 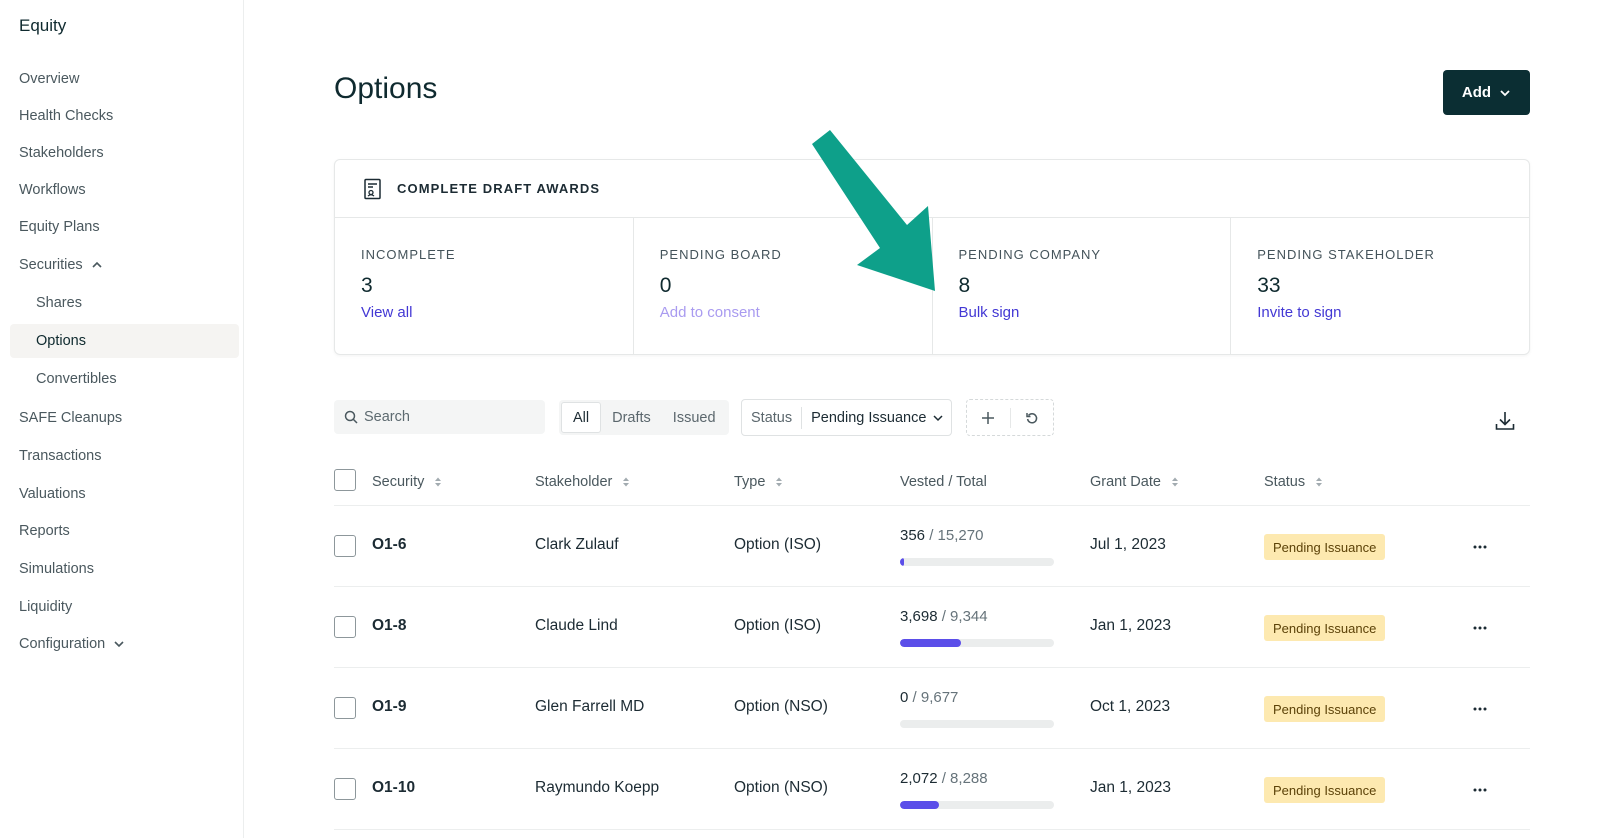 What do you see at coordinates (1030, 254) in the screenshot?
I see `stat-label: PENDING COMPANY` at bounding box center [1030, 254].